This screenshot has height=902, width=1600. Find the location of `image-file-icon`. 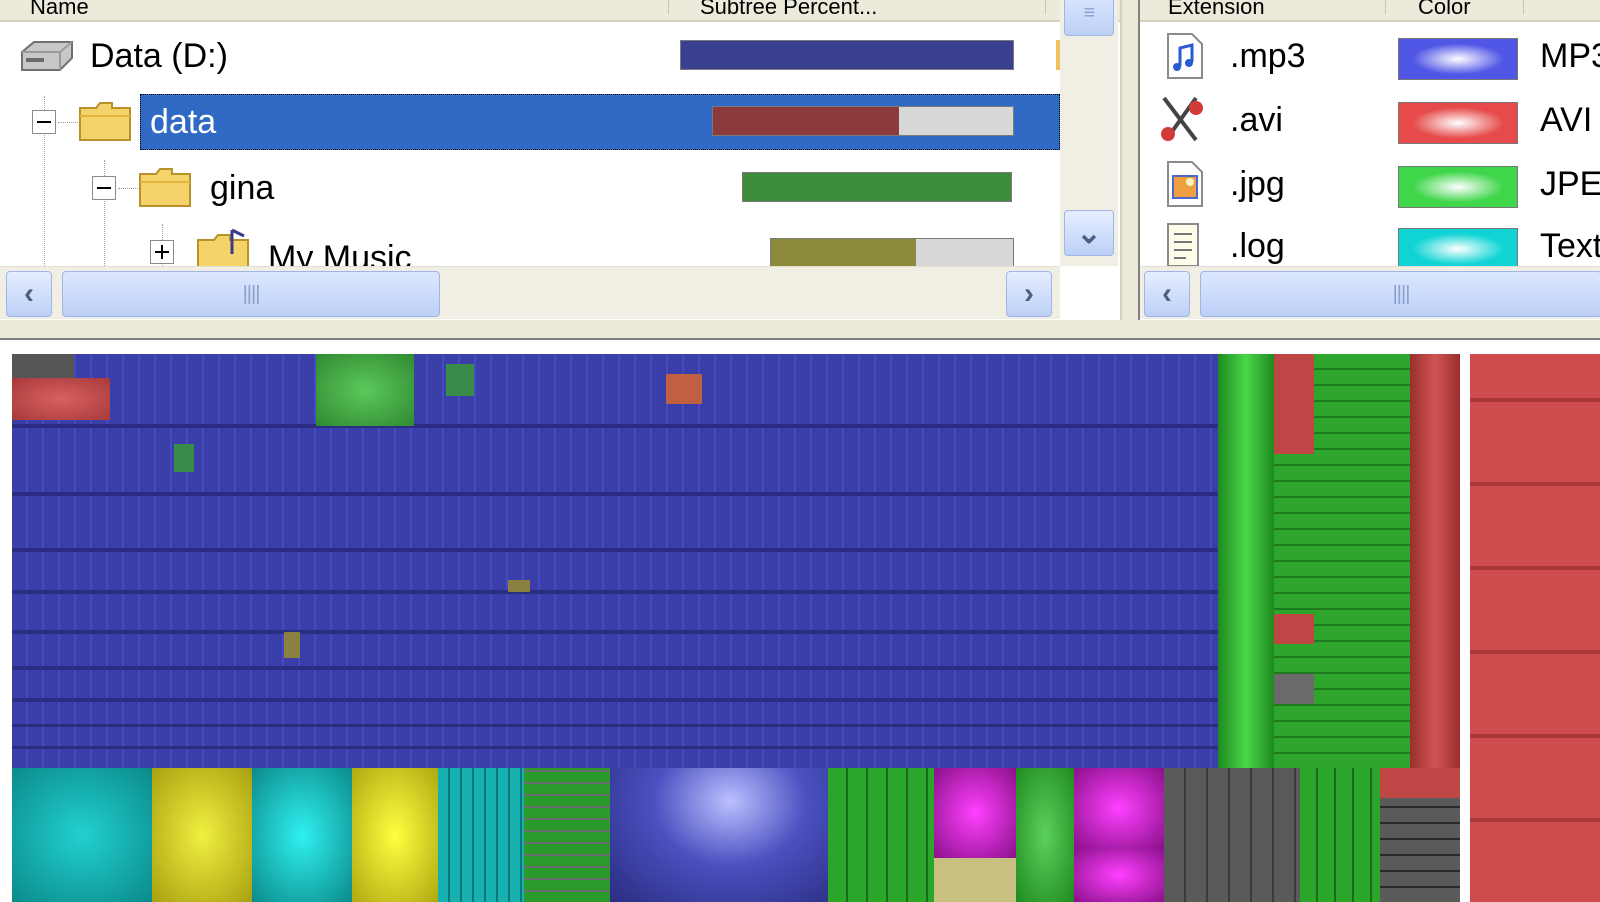

image-file-icon is located at coordinates (1185, 184).